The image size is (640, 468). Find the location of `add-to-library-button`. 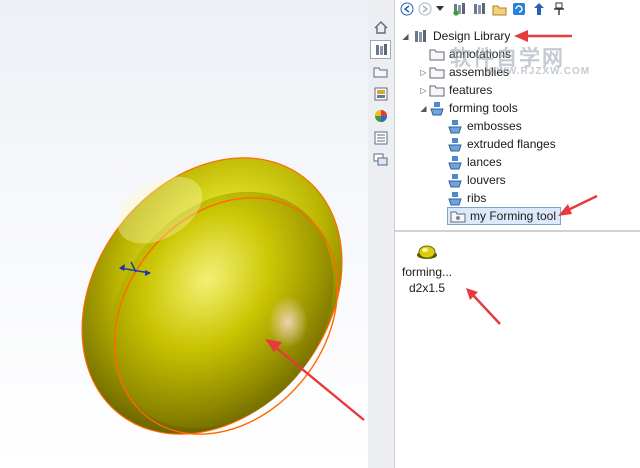

add-to-library-button is located at coordinates (459, 9).